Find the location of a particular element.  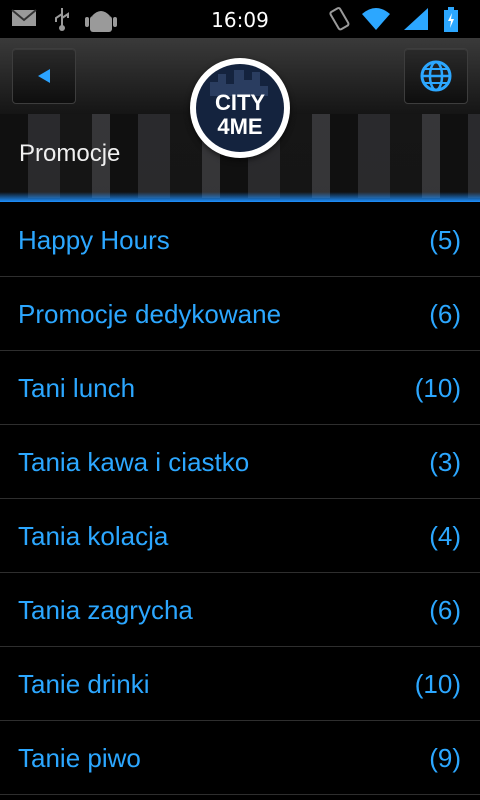

logo-text-top: CITY is located at coordinates (240, 102).